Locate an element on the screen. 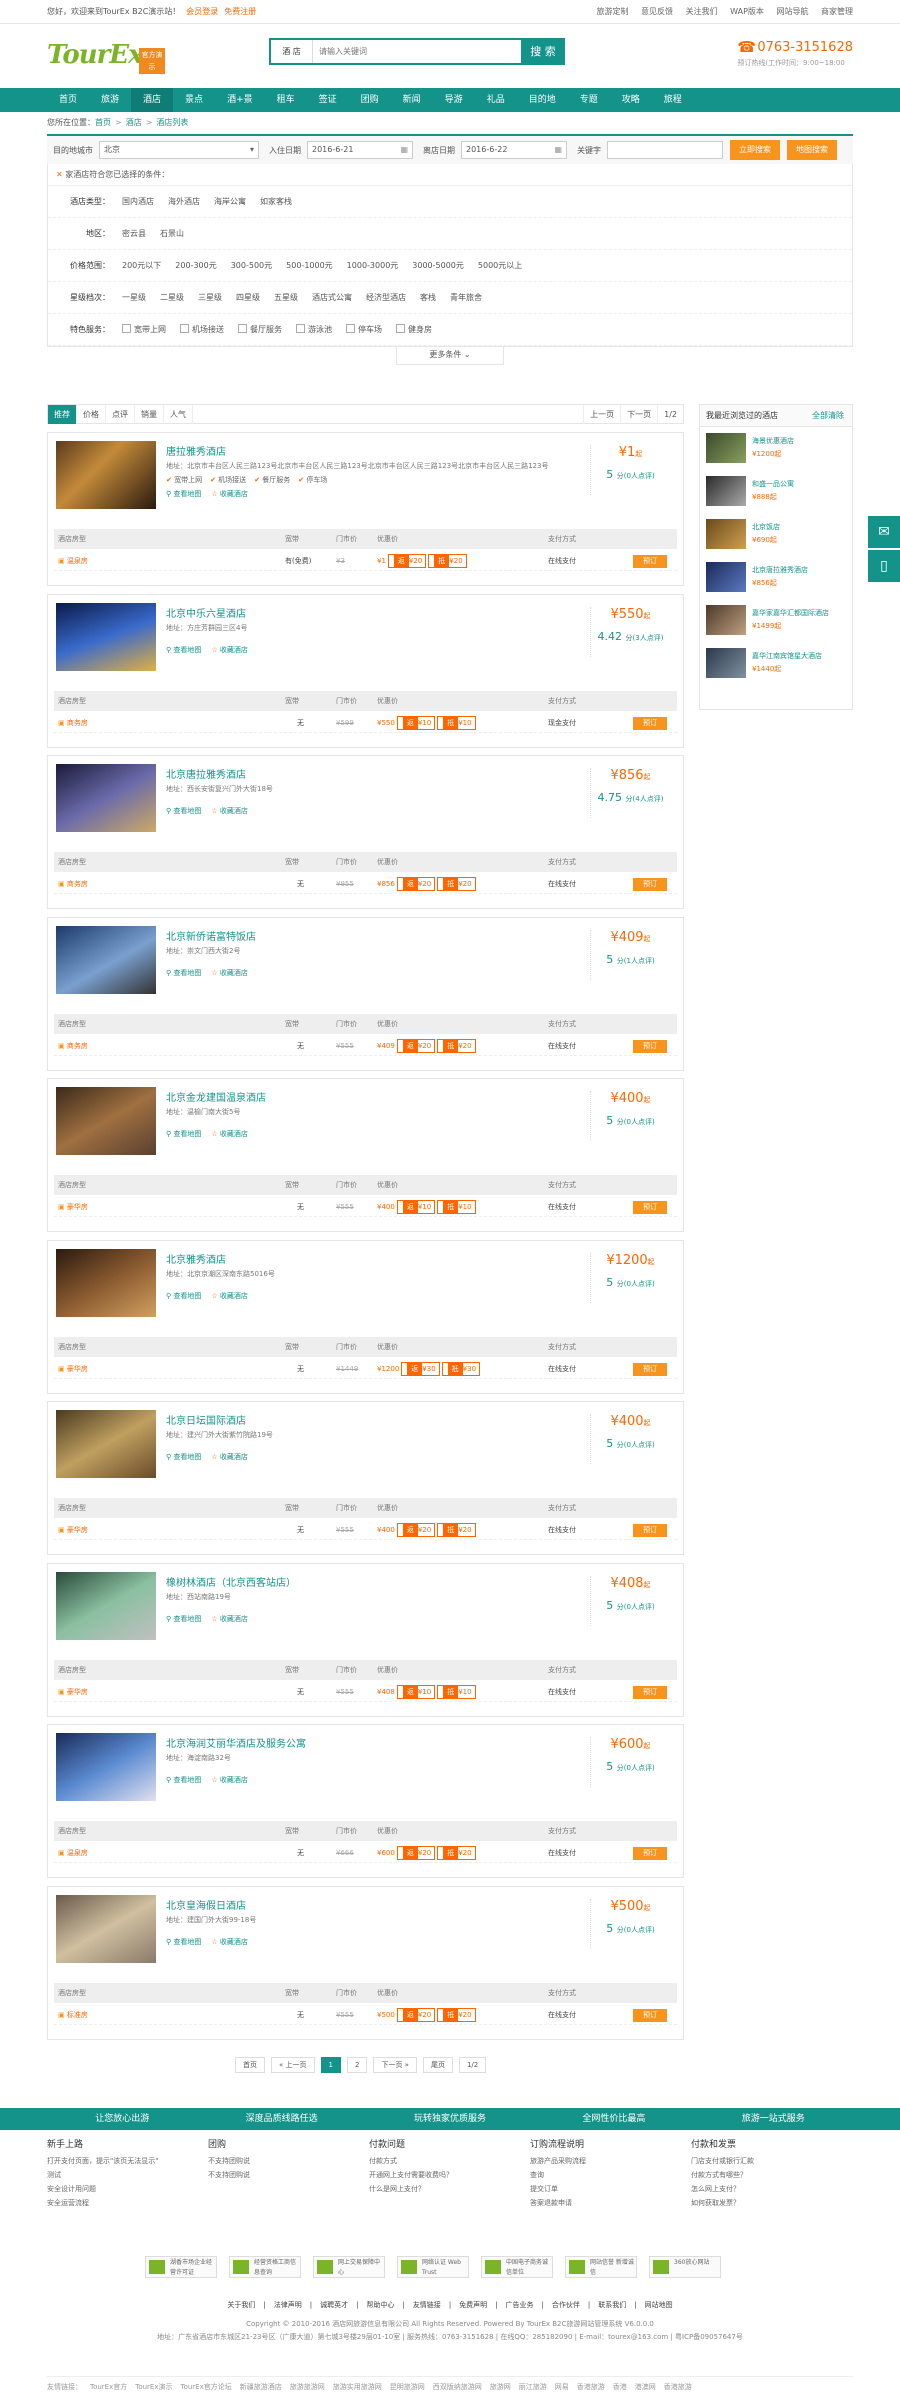  service-checkbox: 宽带上网 is located at coordinates (144, 329).